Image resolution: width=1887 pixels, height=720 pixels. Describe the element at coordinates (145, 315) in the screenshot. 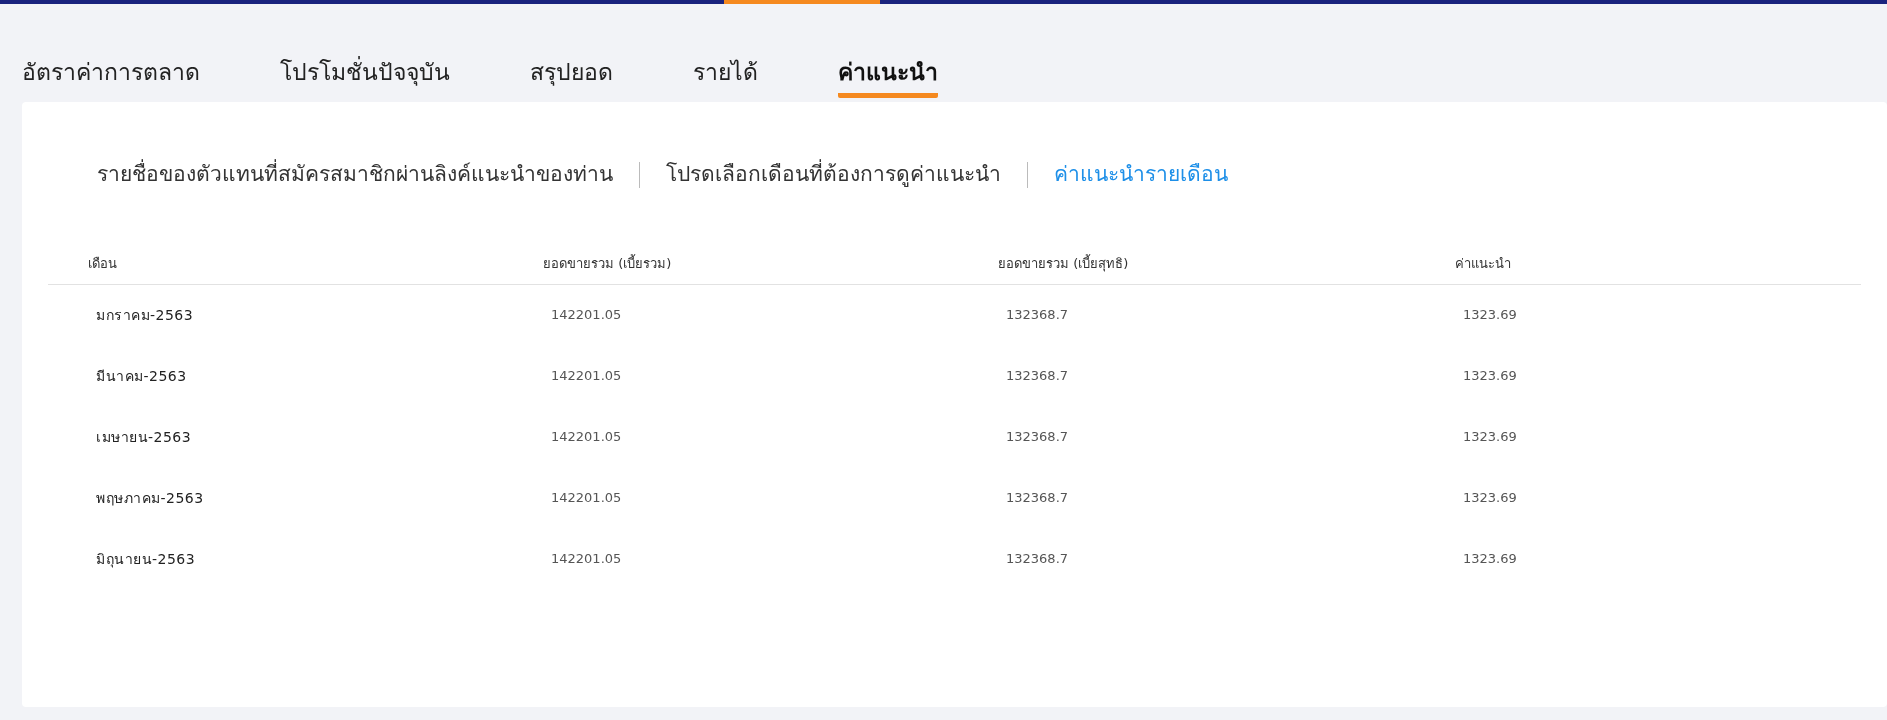

I see `table-cell-text: มกราคม-2563` at that location.